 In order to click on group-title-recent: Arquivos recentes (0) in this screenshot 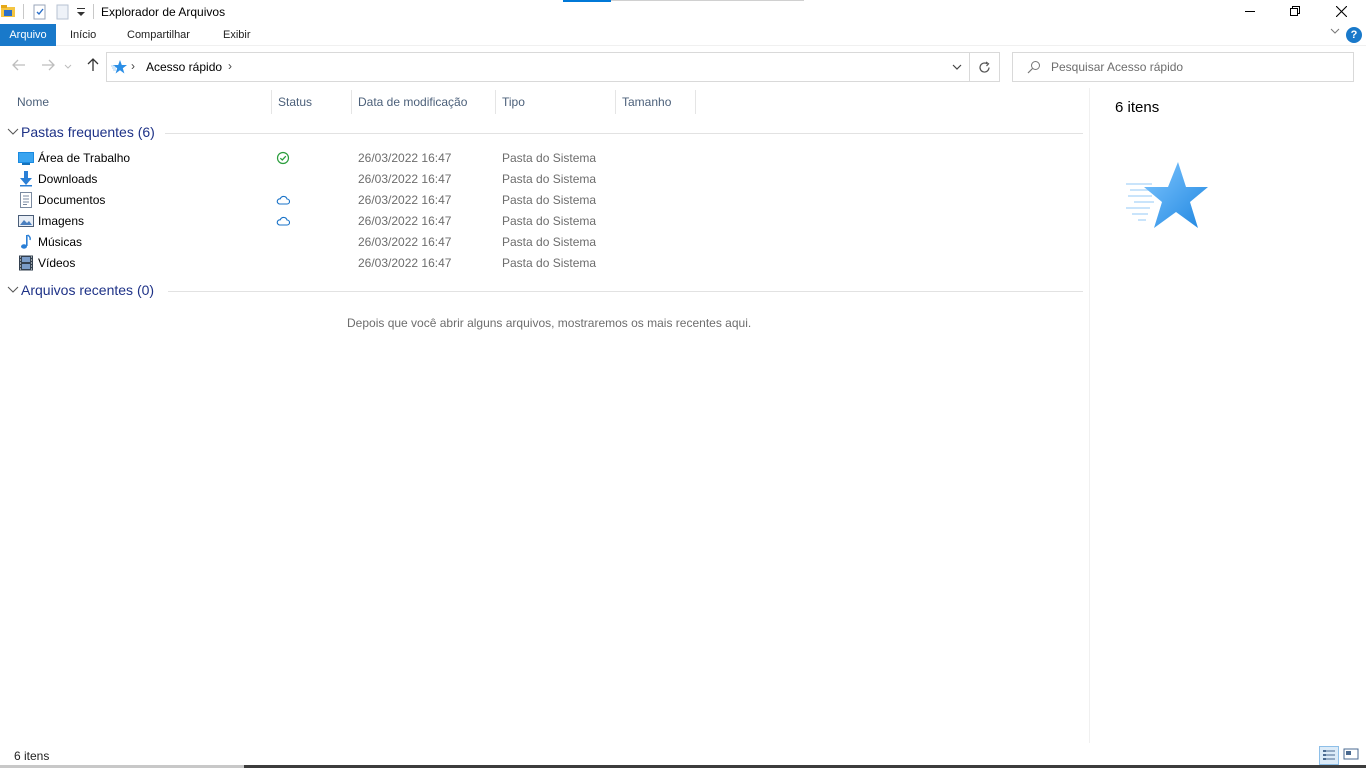, I will do `click(88, 290)`.